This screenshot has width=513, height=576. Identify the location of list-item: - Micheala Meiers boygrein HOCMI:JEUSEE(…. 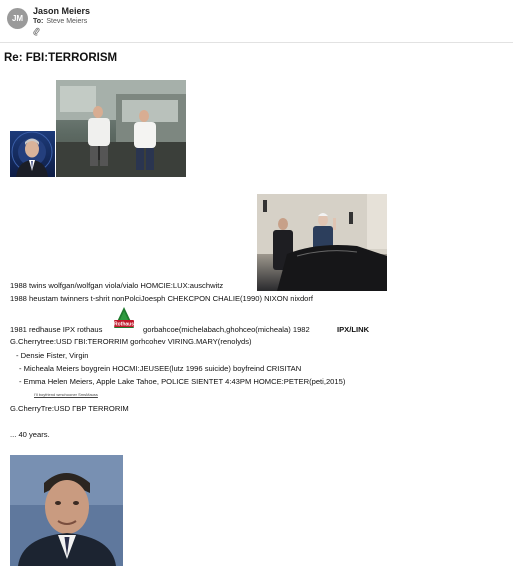
(160, 368).